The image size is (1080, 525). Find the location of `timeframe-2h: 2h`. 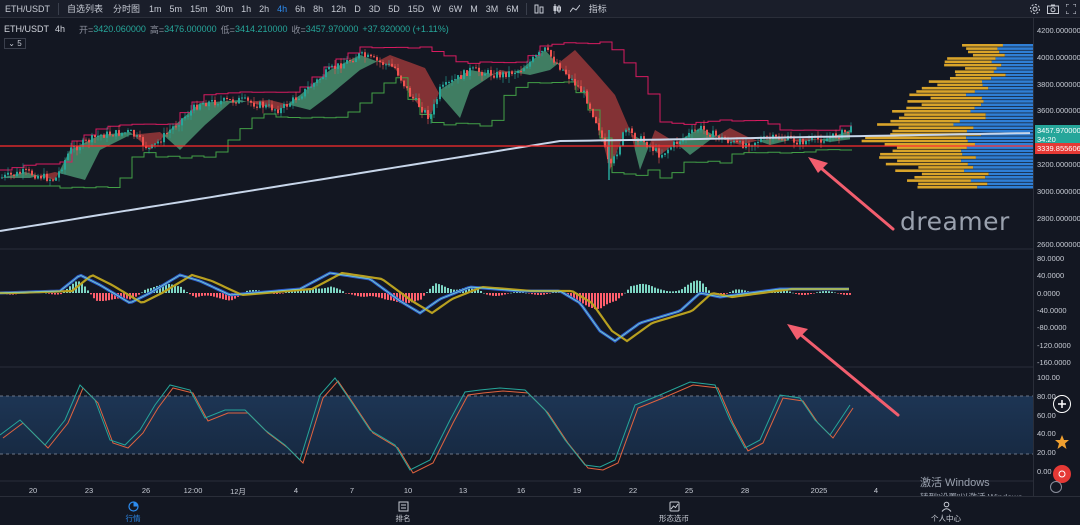

timeframe-2h: 2h is located at coordinates (264, 9).